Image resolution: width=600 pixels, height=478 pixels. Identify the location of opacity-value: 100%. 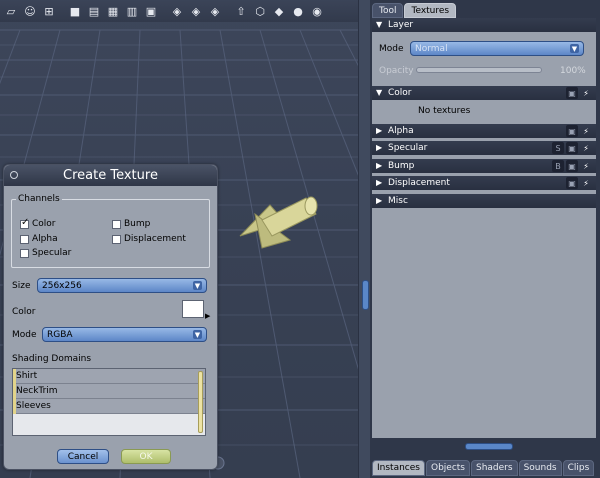
(573, 71).